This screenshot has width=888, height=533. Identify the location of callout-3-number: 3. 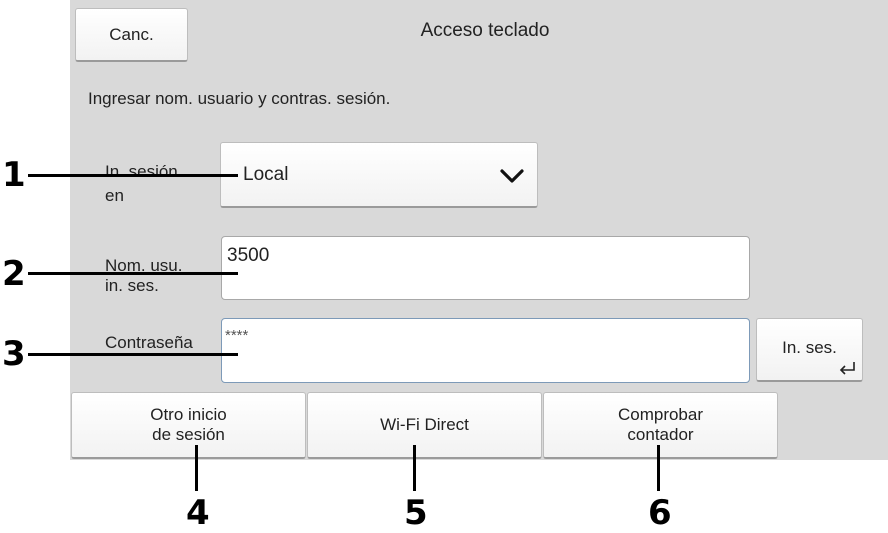
(14, 354).